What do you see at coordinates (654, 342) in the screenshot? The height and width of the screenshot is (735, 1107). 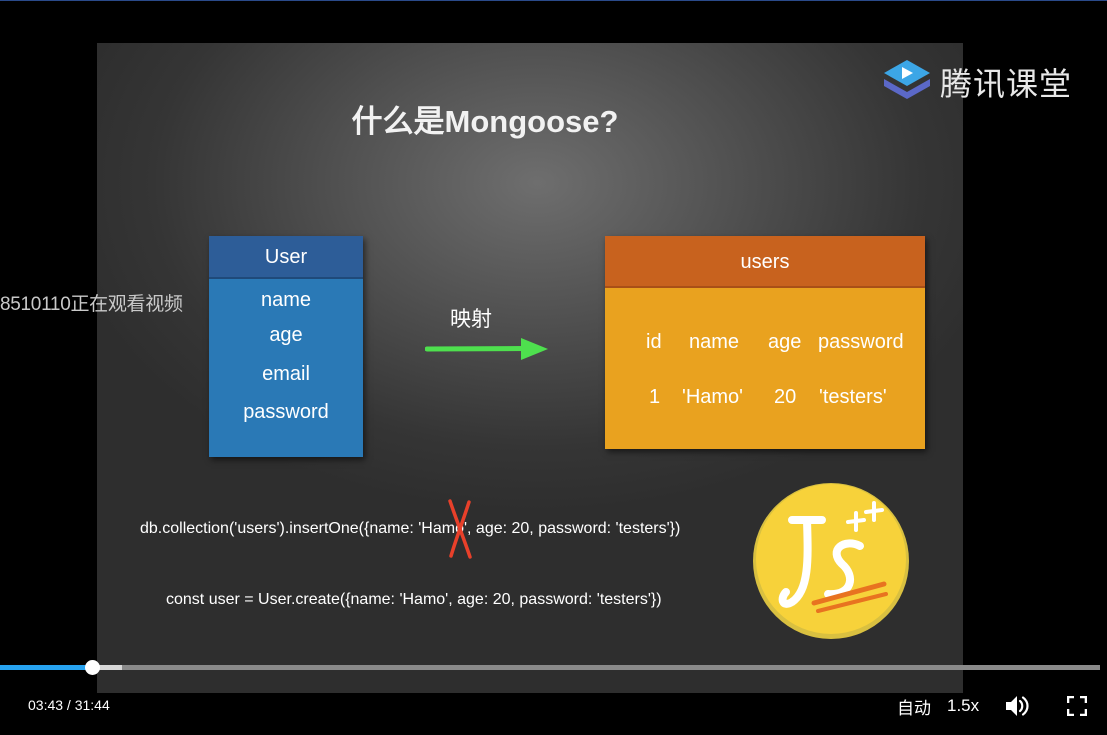 I see `column-header-id: id` at bounding box center [654, 342].